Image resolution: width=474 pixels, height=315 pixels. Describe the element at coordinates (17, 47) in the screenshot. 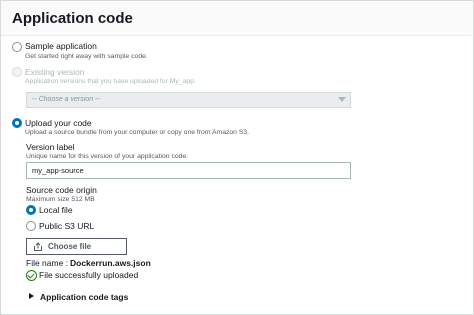

I see `radio-sample-application` at that location.